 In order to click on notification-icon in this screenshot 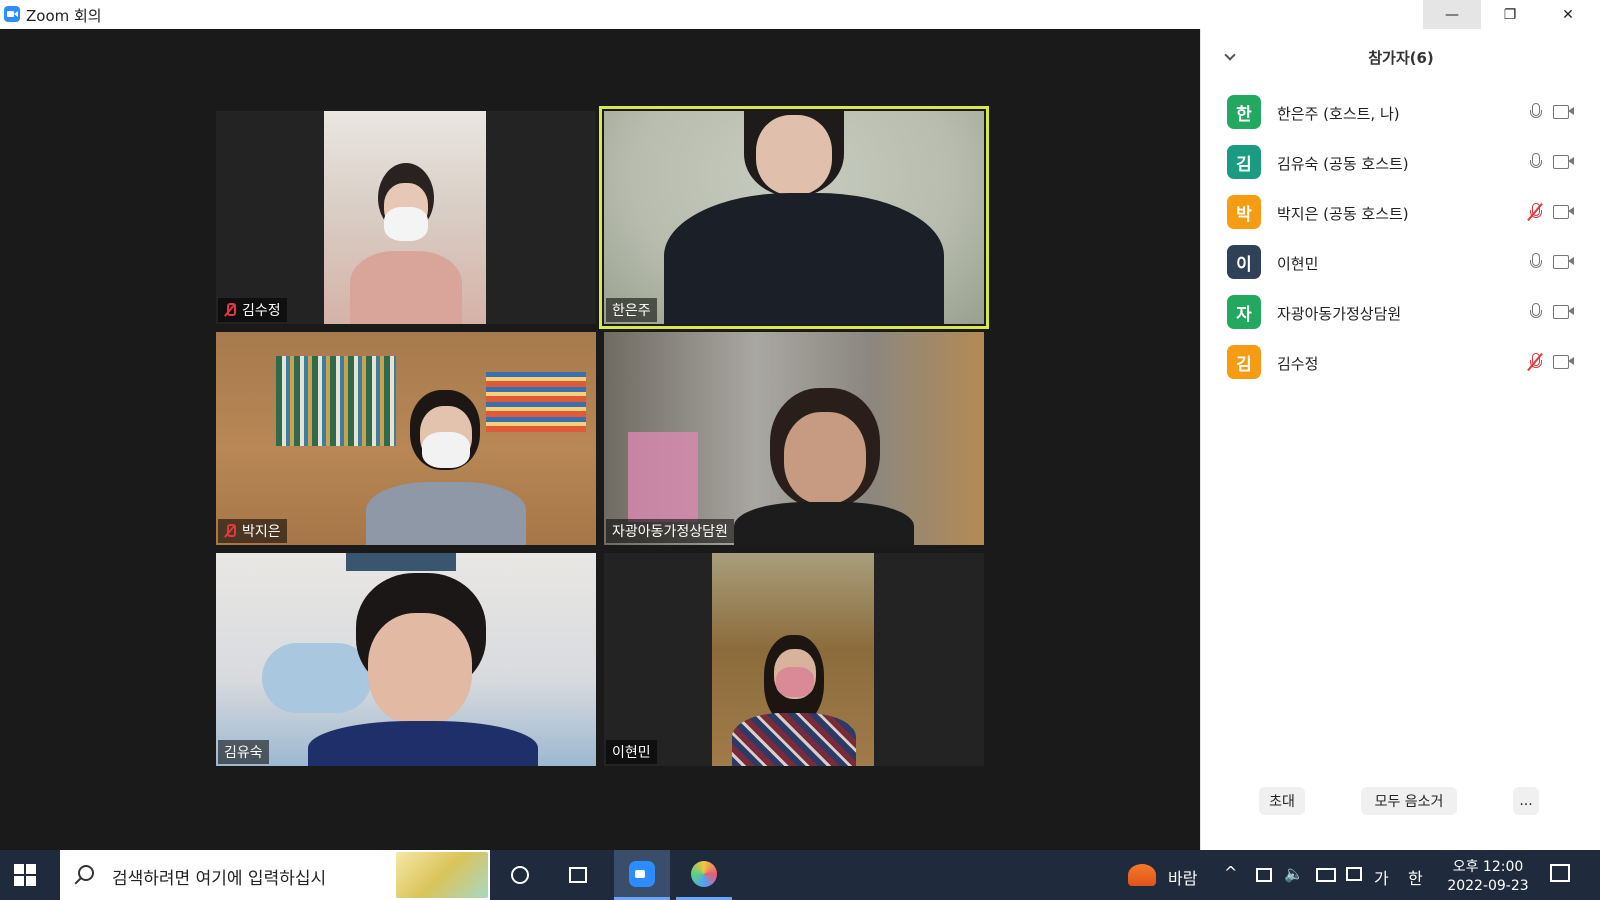, I will do `click(1560, 873)`.